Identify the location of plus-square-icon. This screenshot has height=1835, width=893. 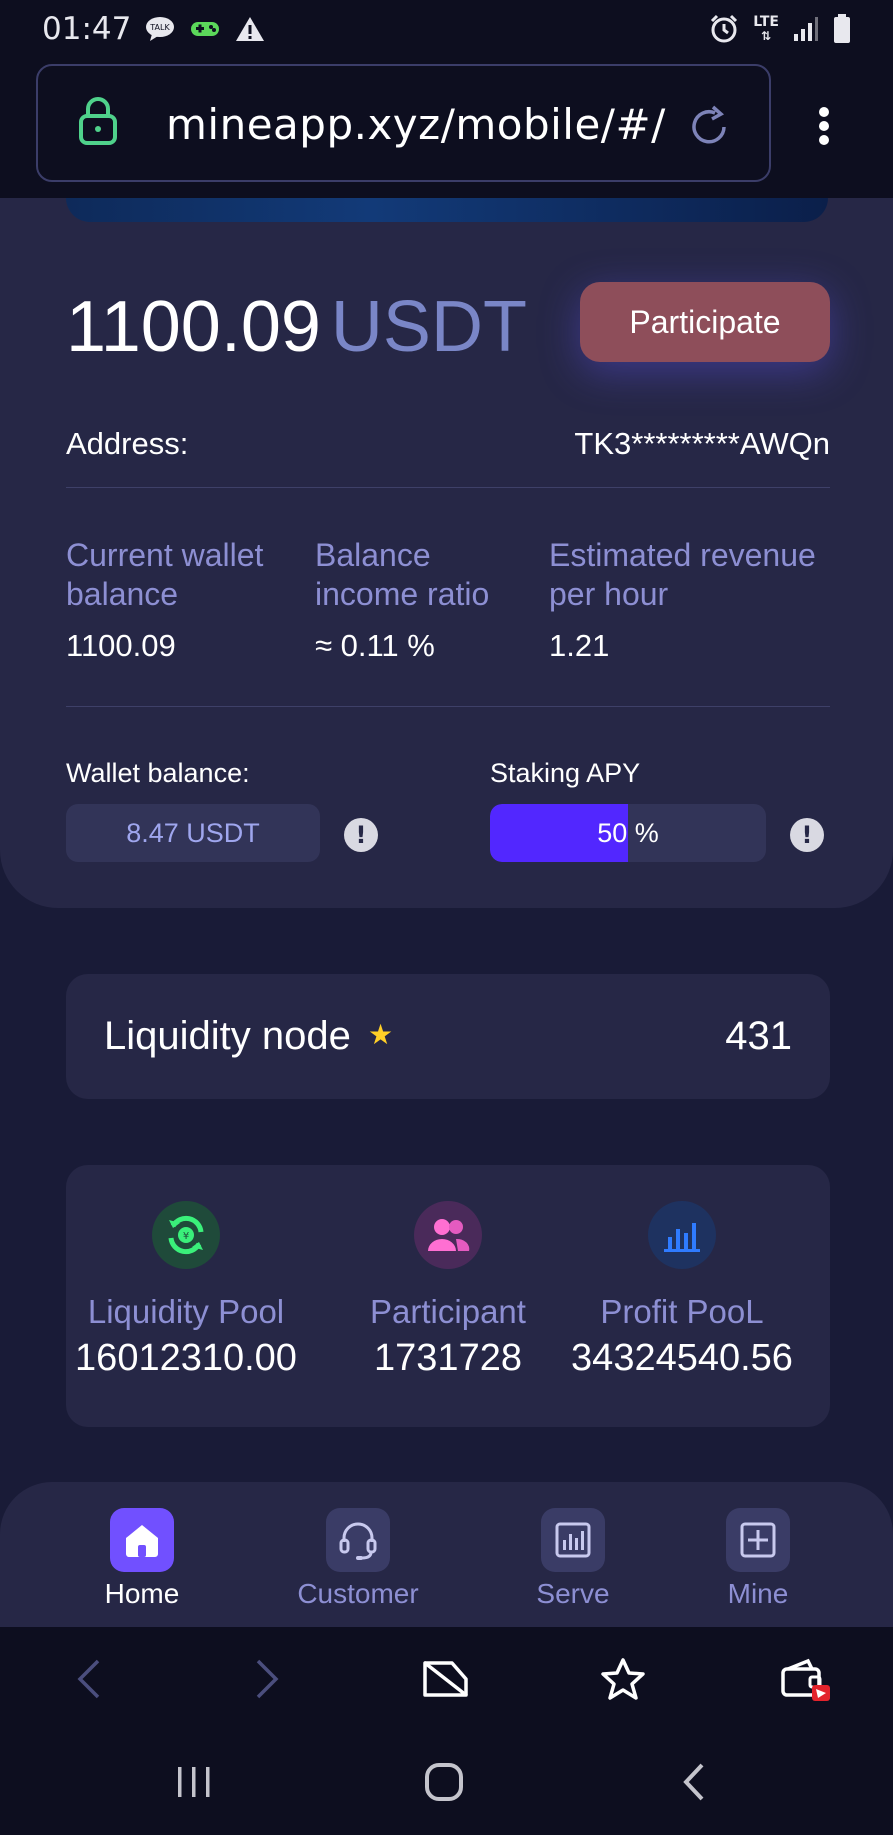
(758, 1540).